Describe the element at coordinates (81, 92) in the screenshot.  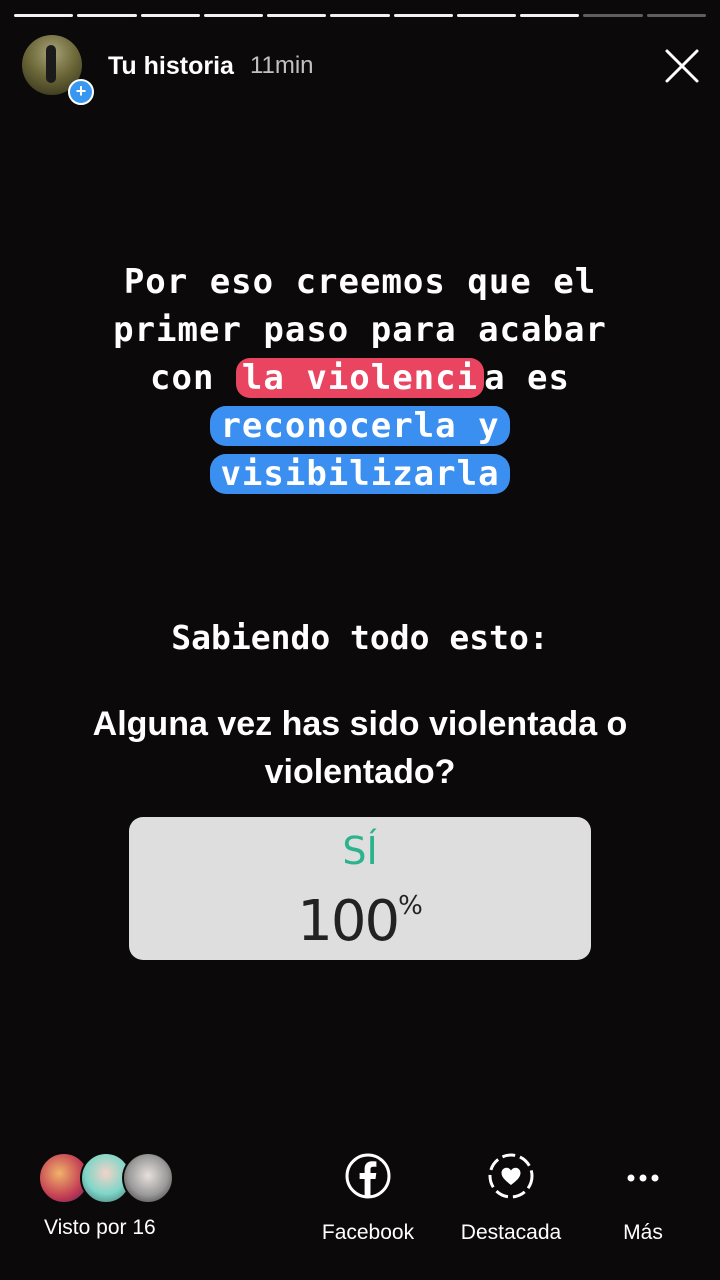
I see `add-story-badge: +` at that location.